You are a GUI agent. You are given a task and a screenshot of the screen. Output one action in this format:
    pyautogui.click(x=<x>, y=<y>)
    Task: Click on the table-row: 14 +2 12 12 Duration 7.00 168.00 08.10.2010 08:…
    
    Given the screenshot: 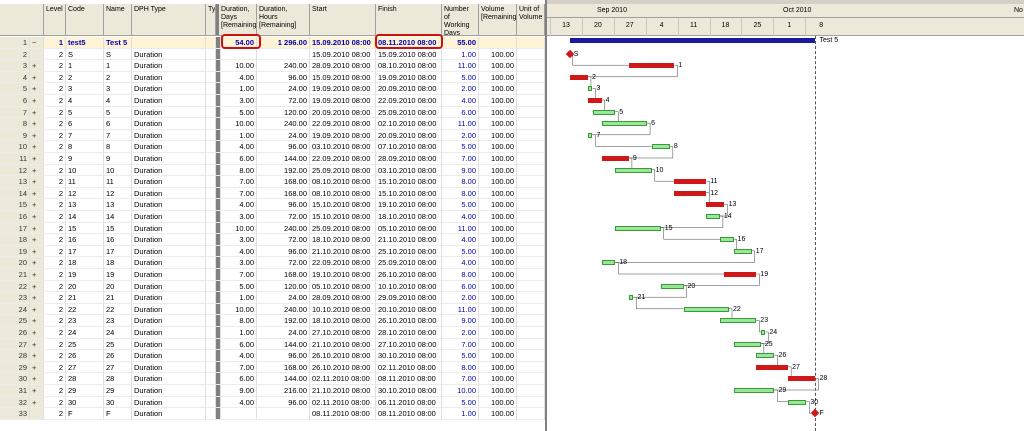 What is the action you would take?
    pyautogui.click(x=272, y=193)
    